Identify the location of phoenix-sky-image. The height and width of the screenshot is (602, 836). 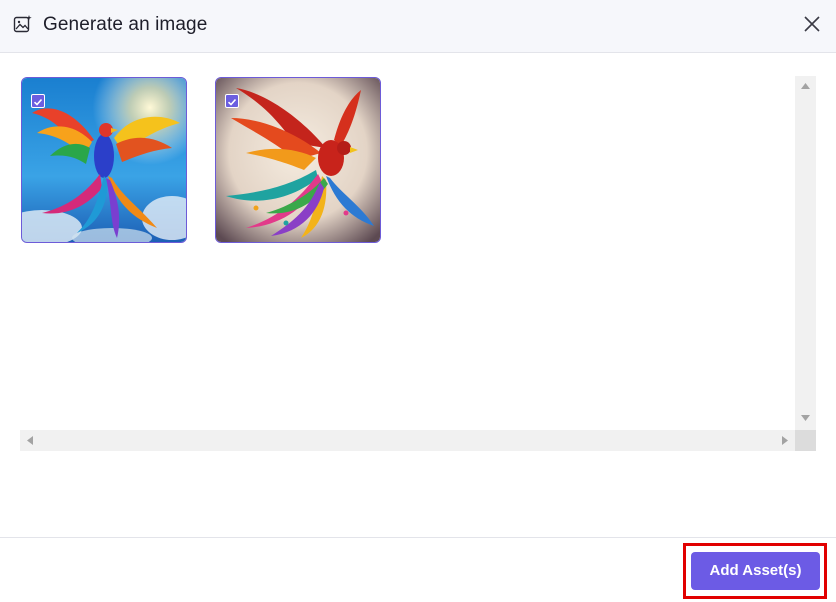
(104, 160).